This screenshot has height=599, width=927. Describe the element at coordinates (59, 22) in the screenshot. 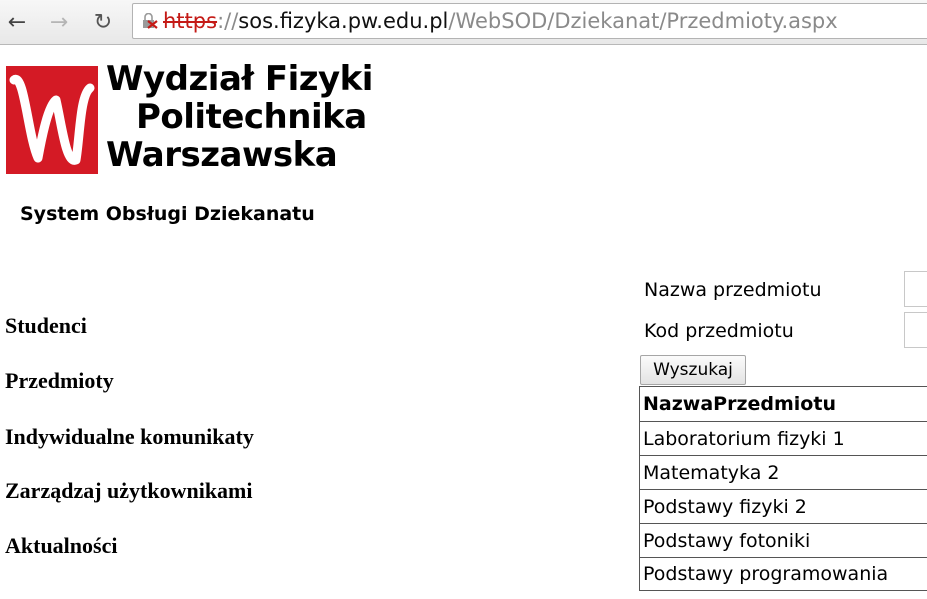

I see `forward-arrow-icon: →` at that location.